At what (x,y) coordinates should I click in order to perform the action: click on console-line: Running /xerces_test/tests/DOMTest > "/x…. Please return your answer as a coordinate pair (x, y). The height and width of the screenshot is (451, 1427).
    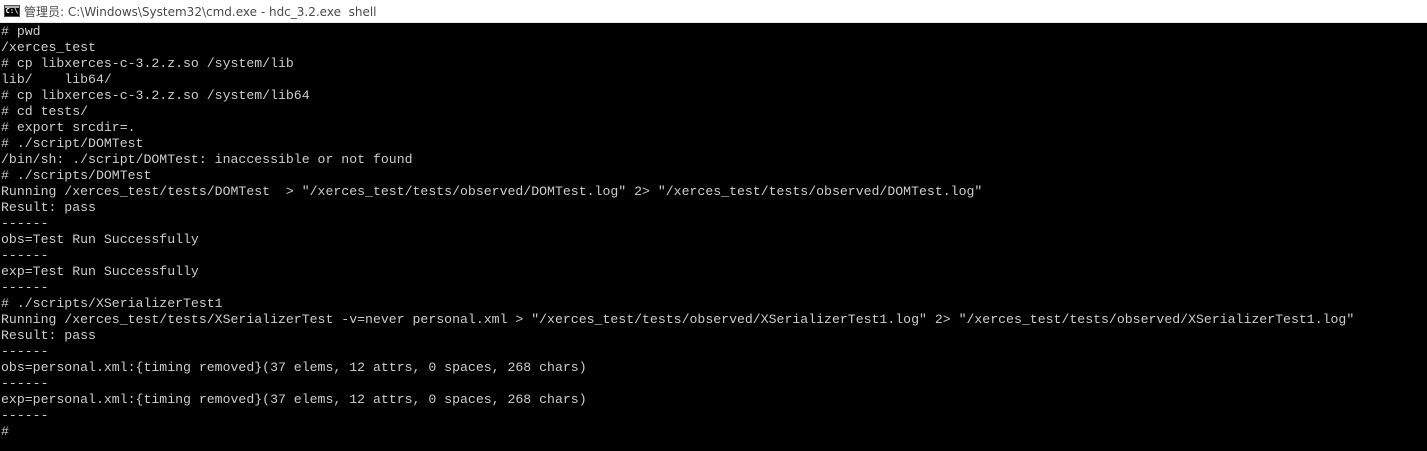
    Looking at the image, I should click on (492, 191).